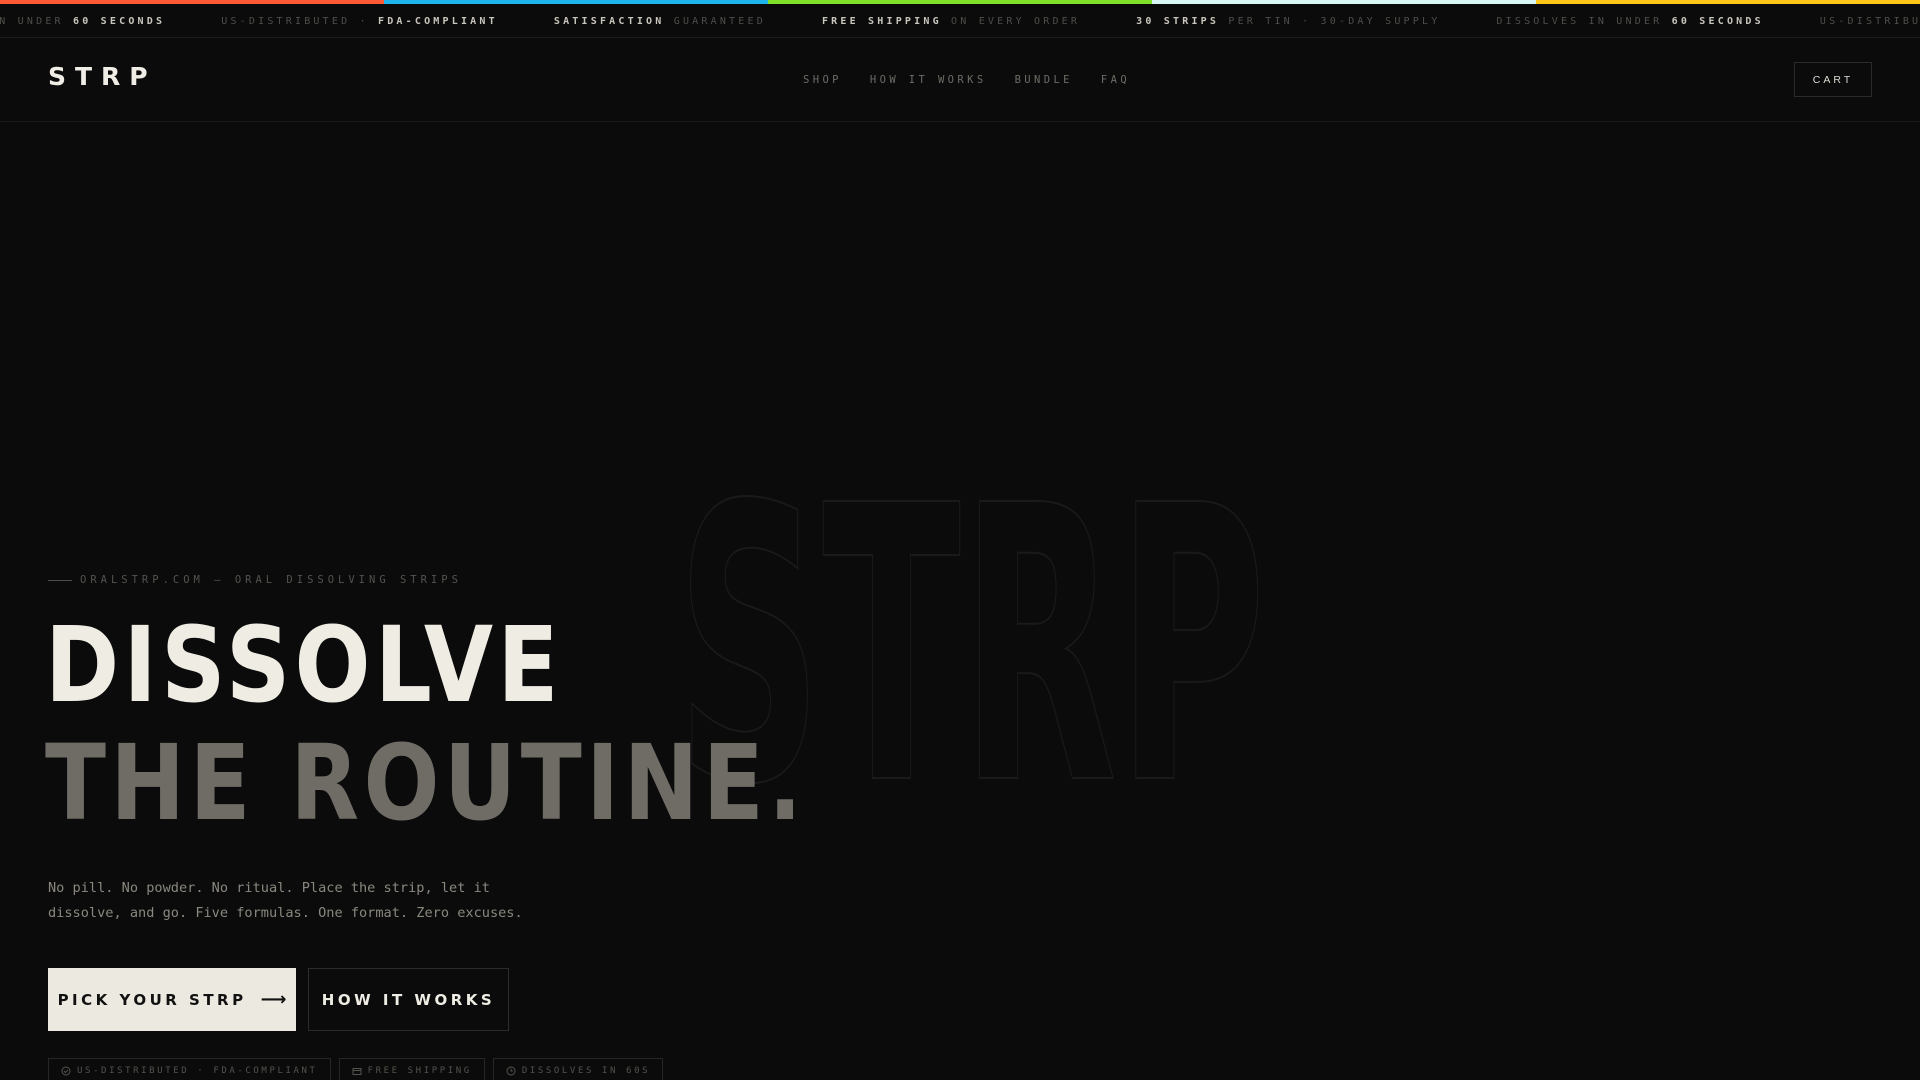  Describe the element at coordinates (609, 21) in the screenshot. I see `ticker-highlight: SATISFACTION` at that location.